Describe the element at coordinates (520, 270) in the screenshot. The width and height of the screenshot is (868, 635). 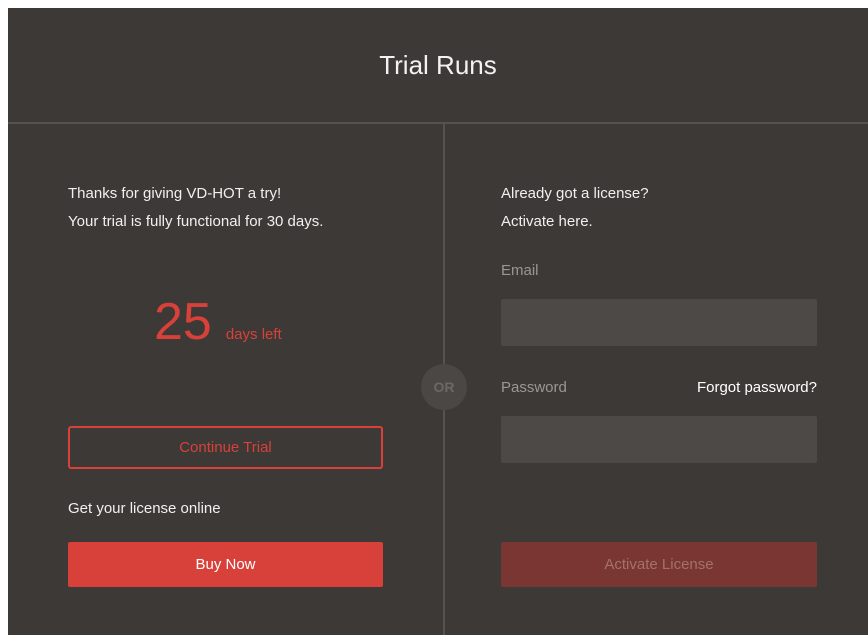
I see `email-label: Email` at that location.